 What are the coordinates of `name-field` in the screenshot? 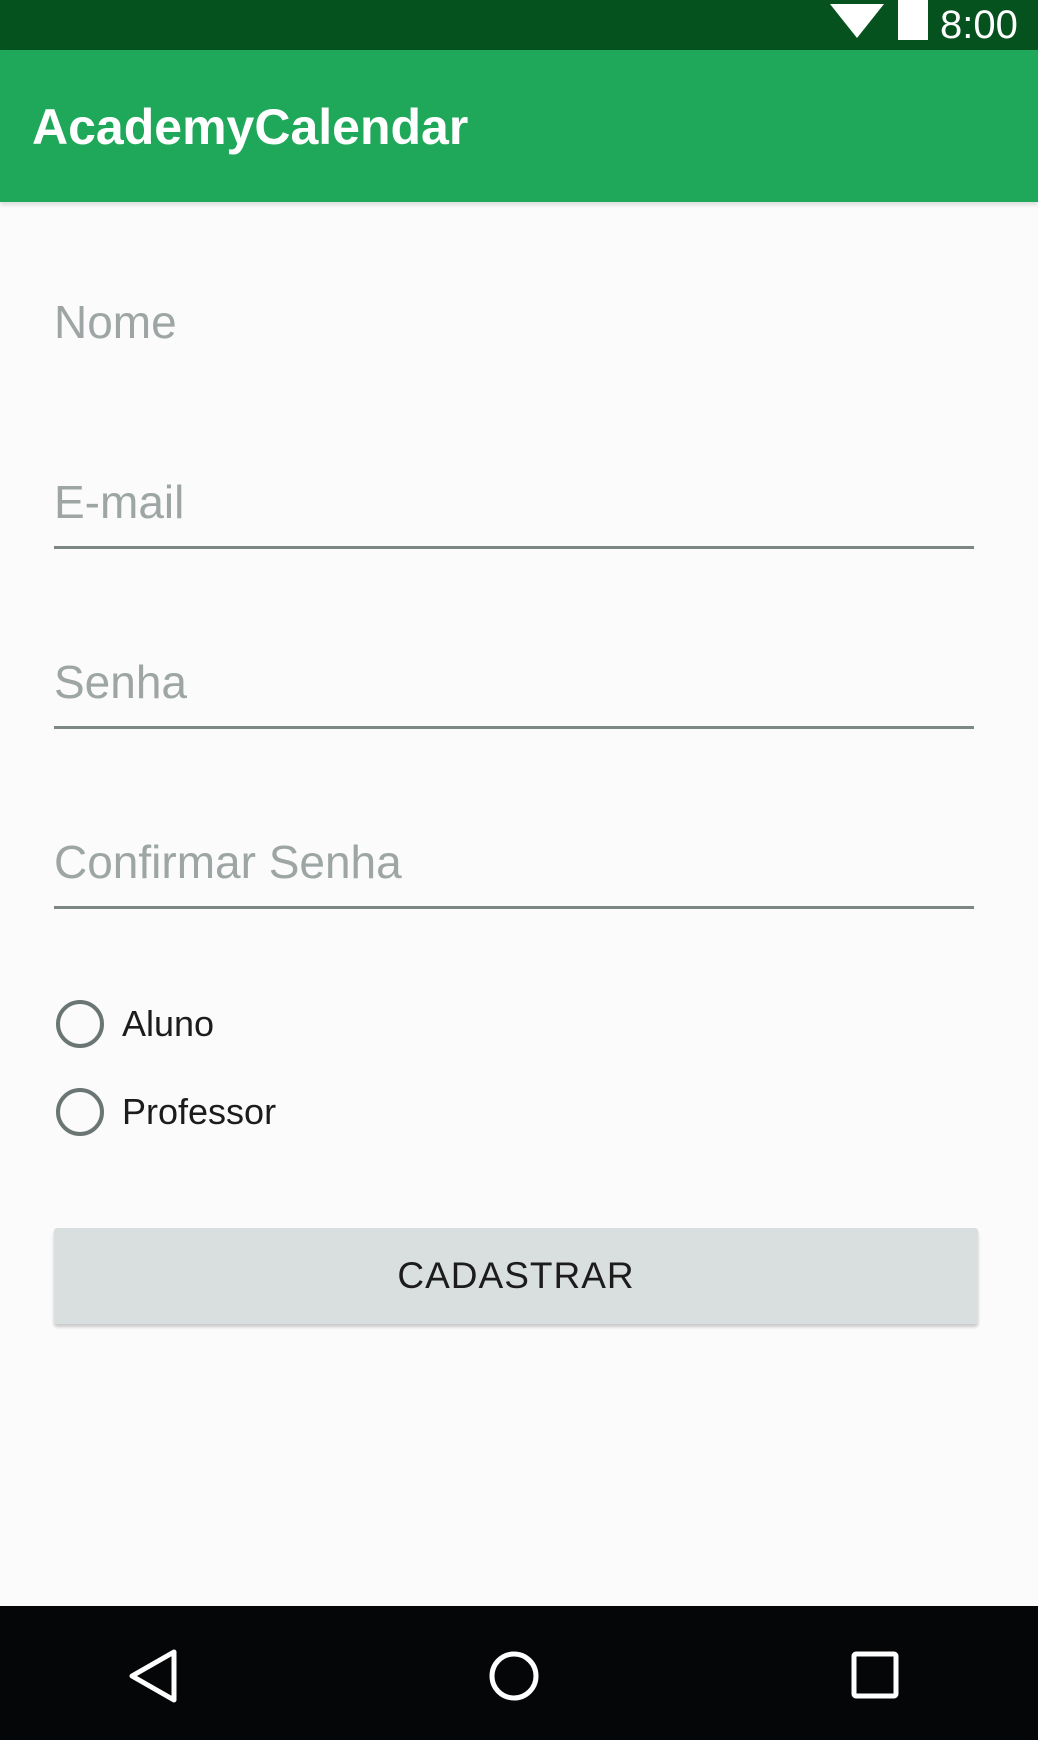 It's located at (514, 330).